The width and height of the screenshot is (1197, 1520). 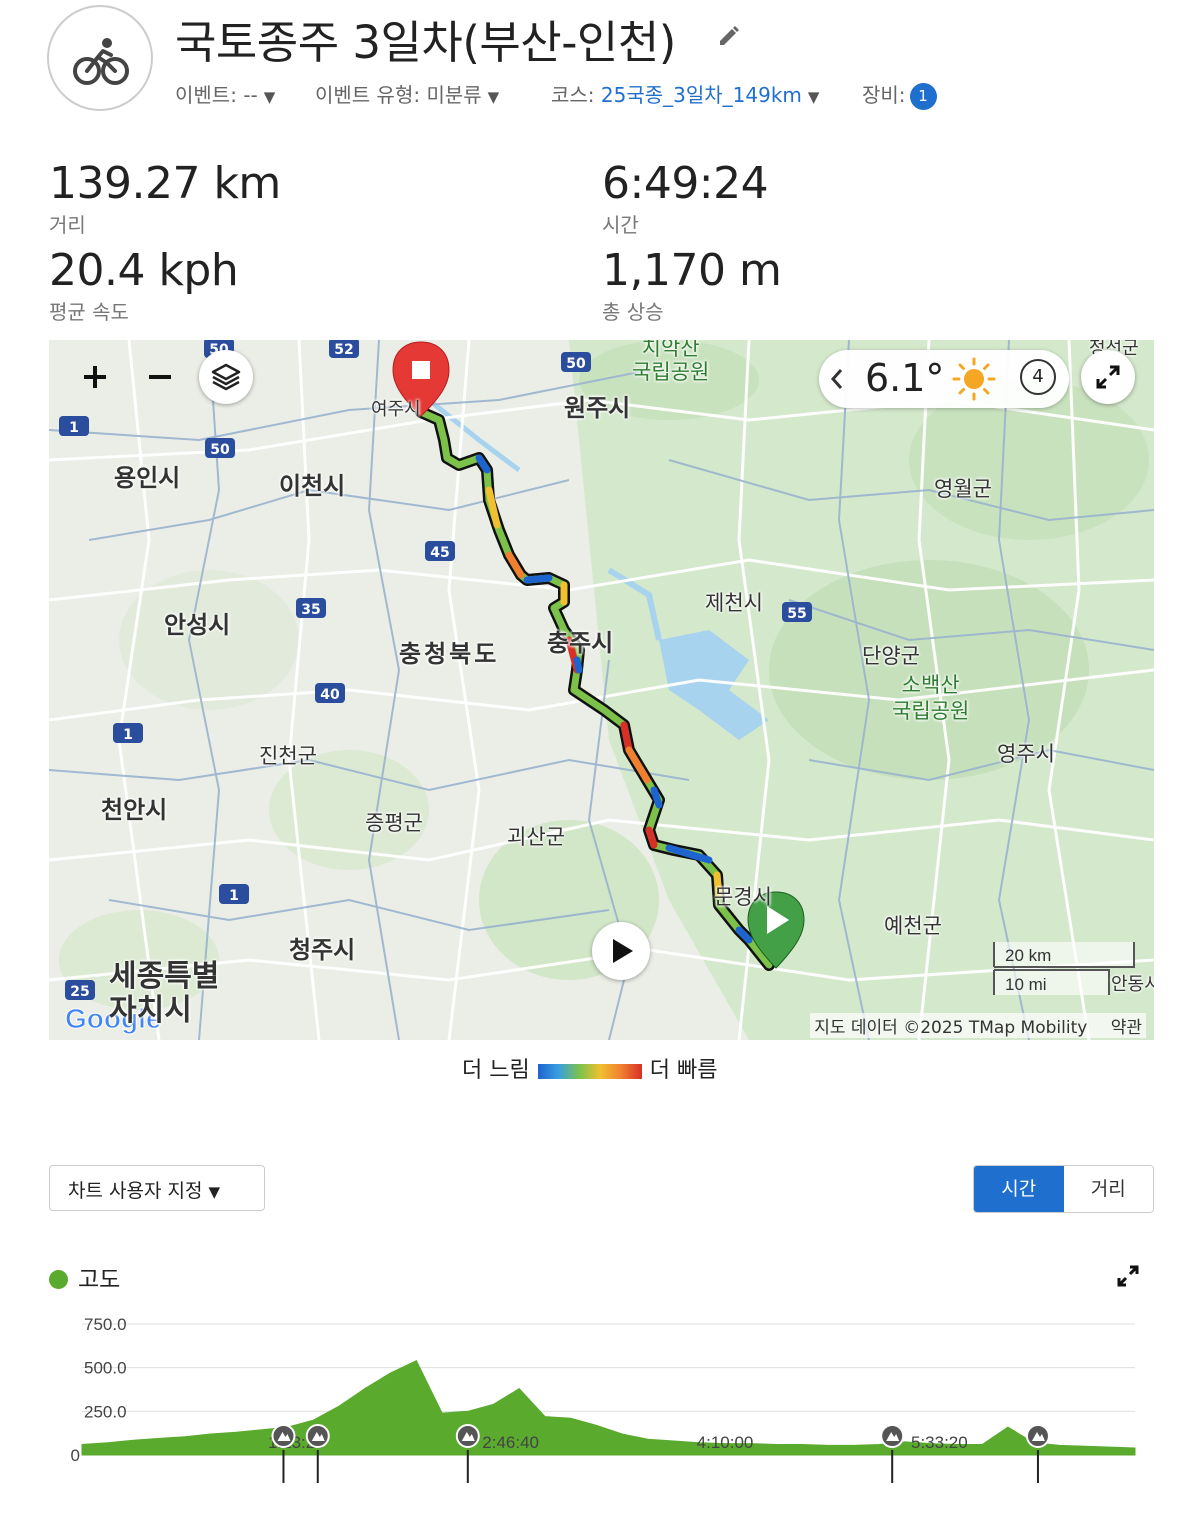 I want to click on map-label-yeongju: 영주시, so click(x=1026, y=754).